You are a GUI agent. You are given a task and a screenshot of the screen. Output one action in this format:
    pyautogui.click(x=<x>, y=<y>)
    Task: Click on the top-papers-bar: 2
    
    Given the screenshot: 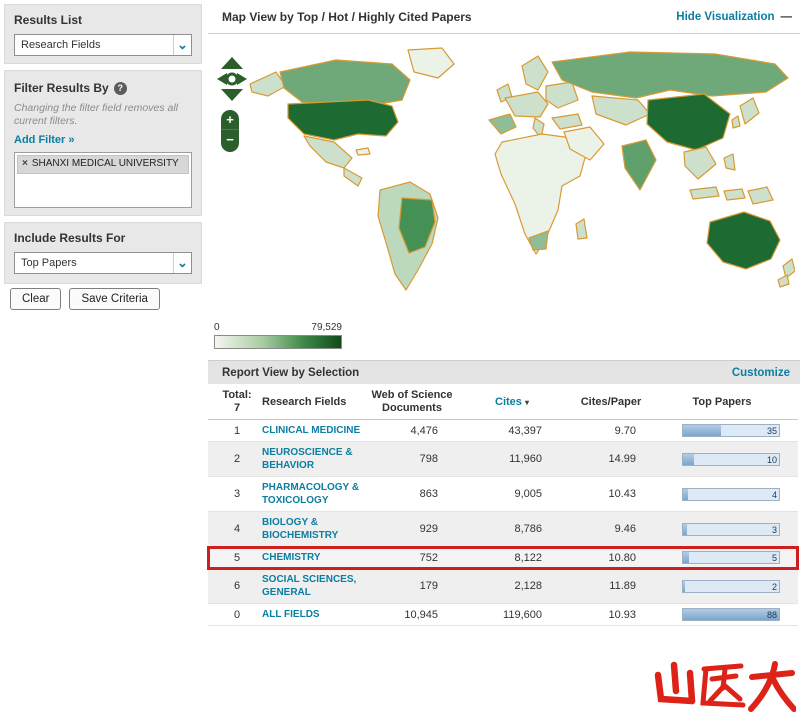 What is the action you would take?
    pyautogui.click(x=731, y=586)
    